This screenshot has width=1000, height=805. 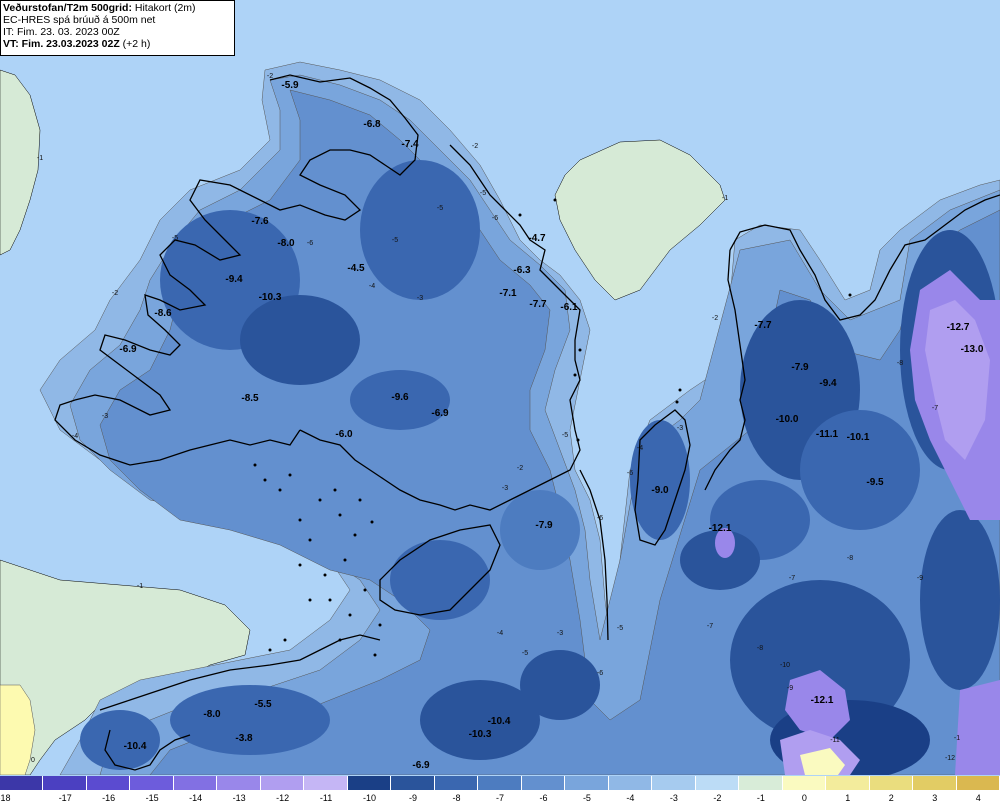 I want to click on legend-tick-label: 2, so click(x=891, y=798).